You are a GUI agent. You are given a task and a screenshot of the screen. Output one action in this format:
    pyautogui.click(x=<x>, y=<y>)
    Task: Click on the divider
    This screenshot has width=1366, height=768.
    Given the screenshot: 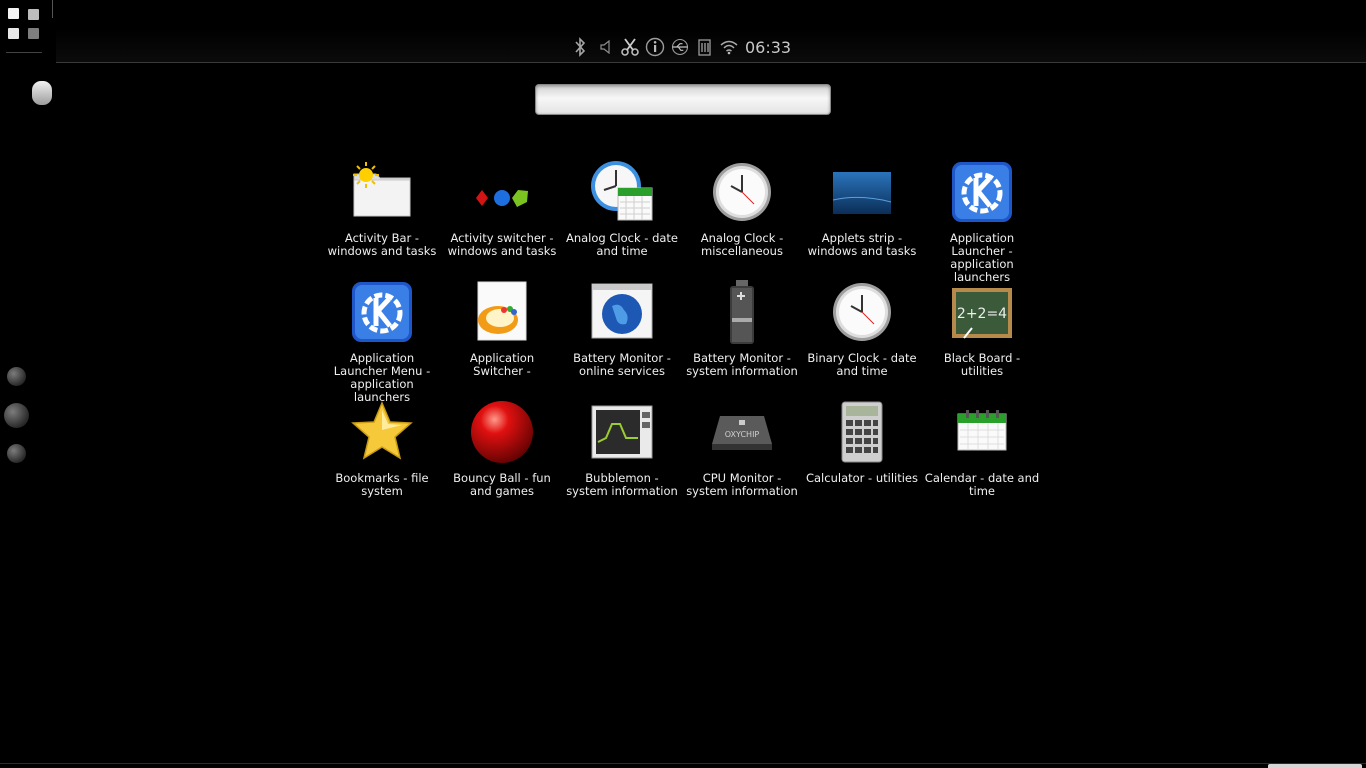 What is the action you would take?
    pyautogui.click(x=24, y=52)
    